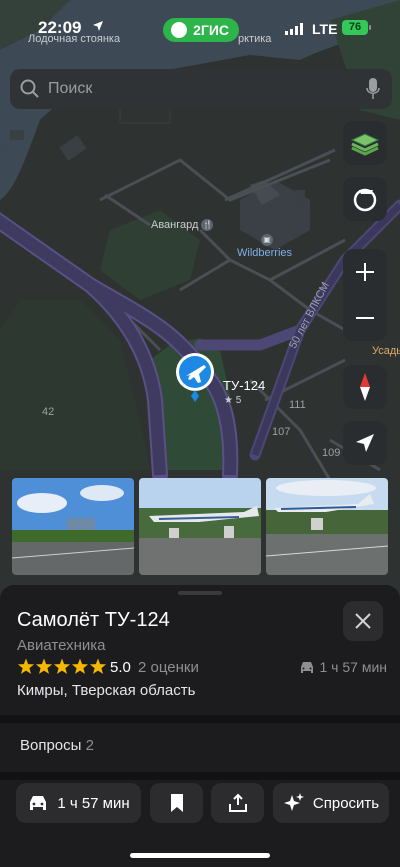 The image size is (400, 867). I want to click on eta-info: 1 ч 57 мин, so click(343, 667).